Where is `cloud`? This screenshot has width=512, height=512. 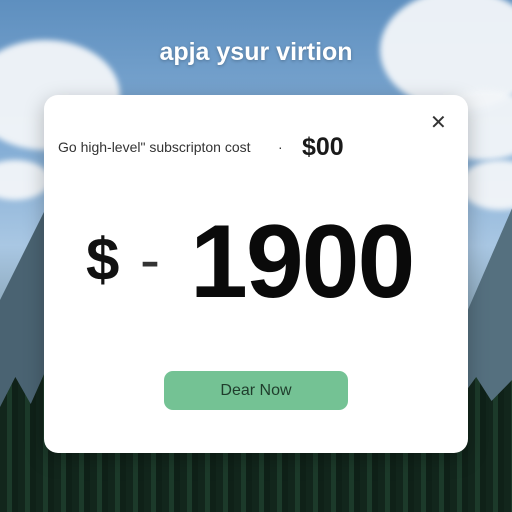 cloud is located at coordinates (25, 180).